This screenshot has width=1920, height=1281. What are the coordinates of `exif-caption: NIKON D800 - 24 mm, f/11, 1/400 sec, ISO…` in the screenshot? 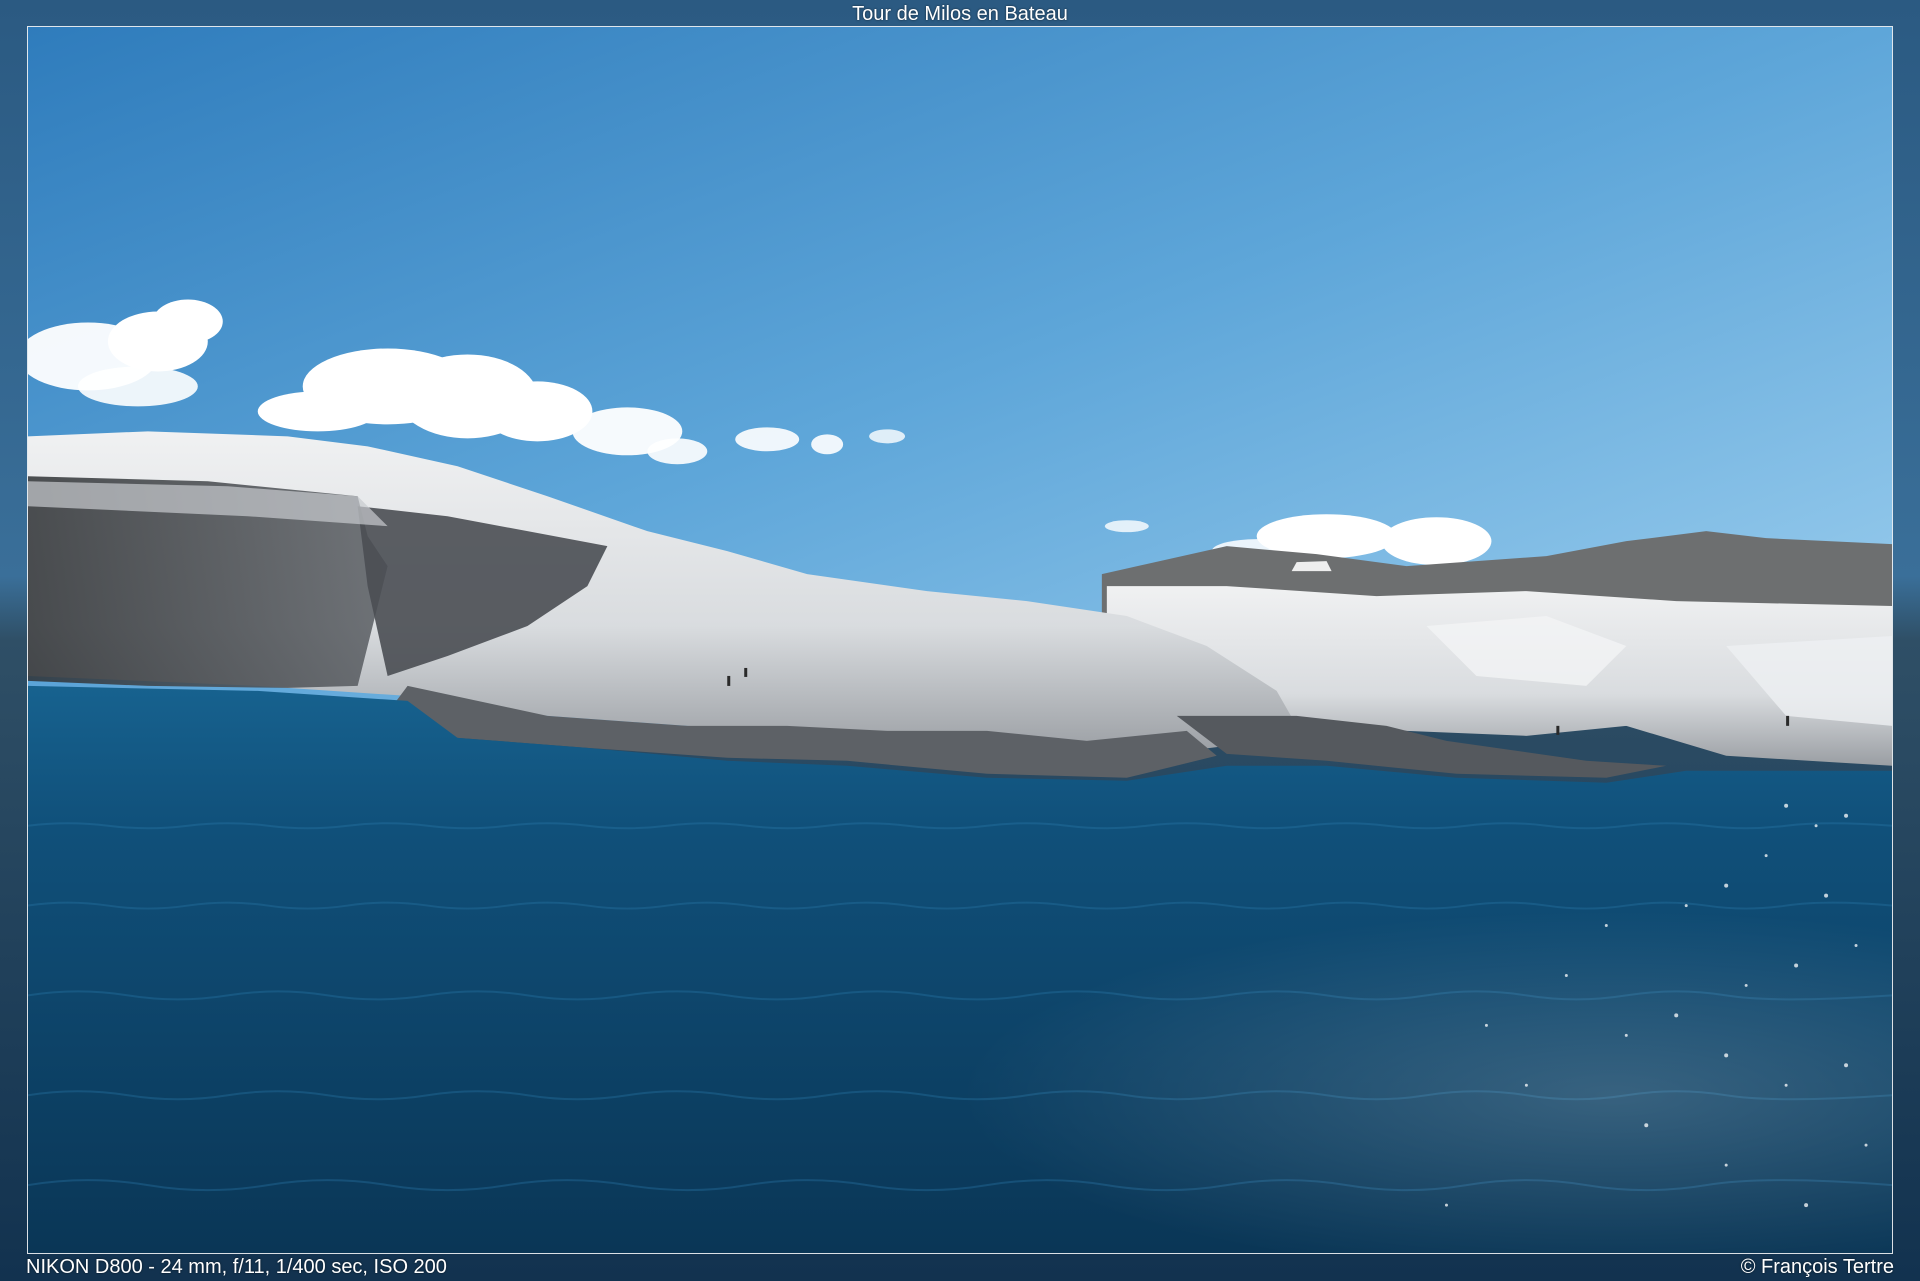 It's located at (236, 1267).